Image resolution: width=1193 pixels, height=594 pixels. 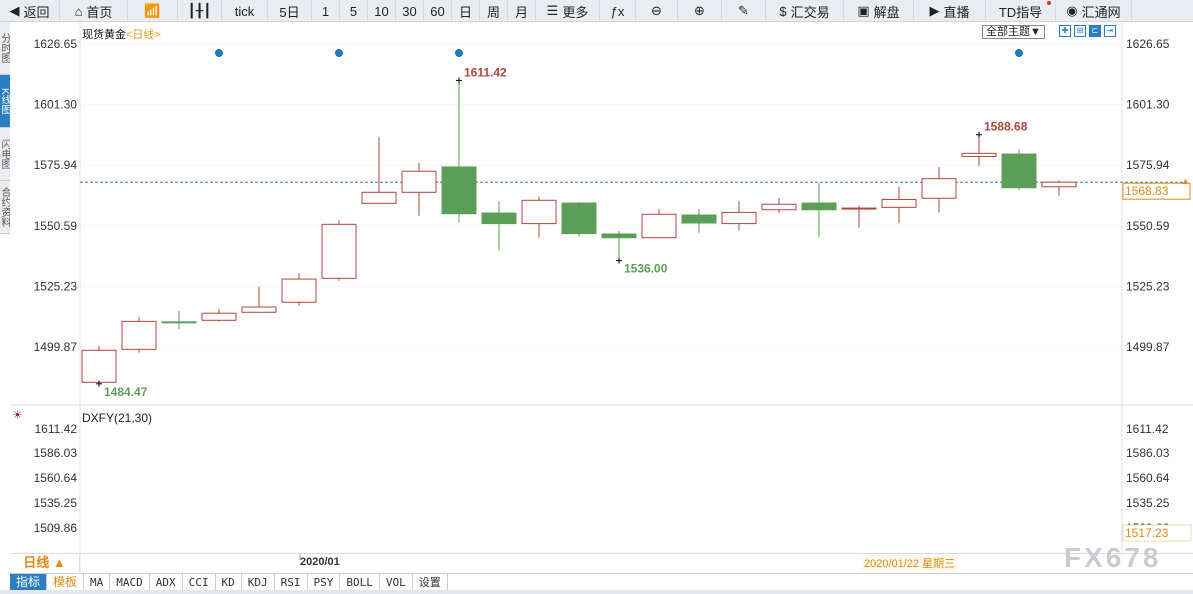 What do you see at coordinates (45, 563) in the screenshot?
I see `period-select: 日线 ▲` at bounding box center [45, 563].